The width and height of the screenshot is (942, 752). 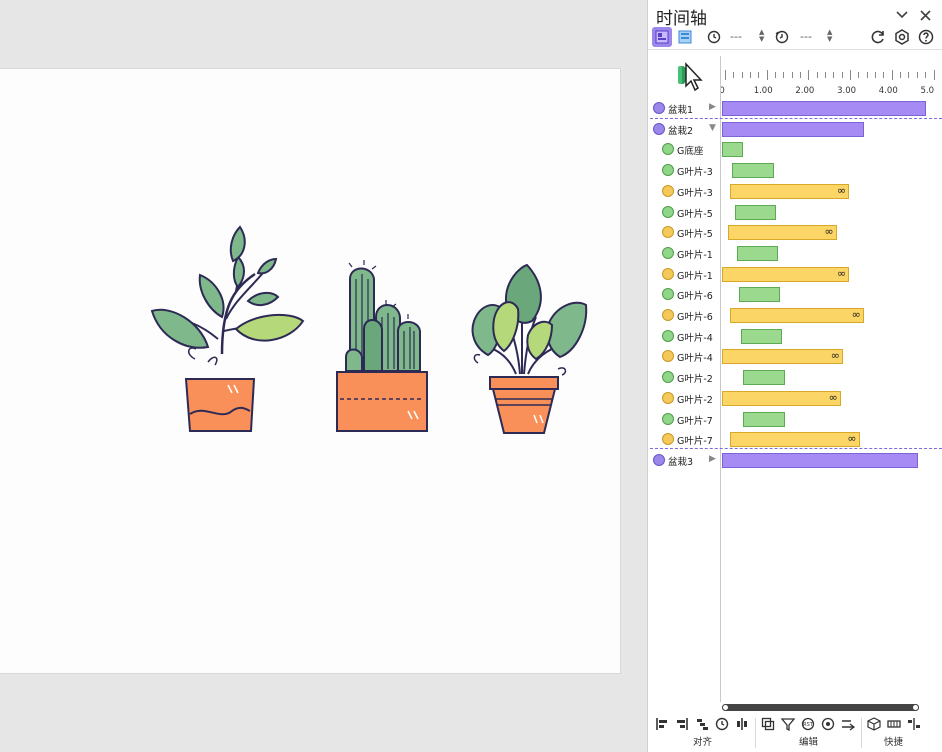 I want to click on animation-row: G叶片-2, so click(x=795, y=377).